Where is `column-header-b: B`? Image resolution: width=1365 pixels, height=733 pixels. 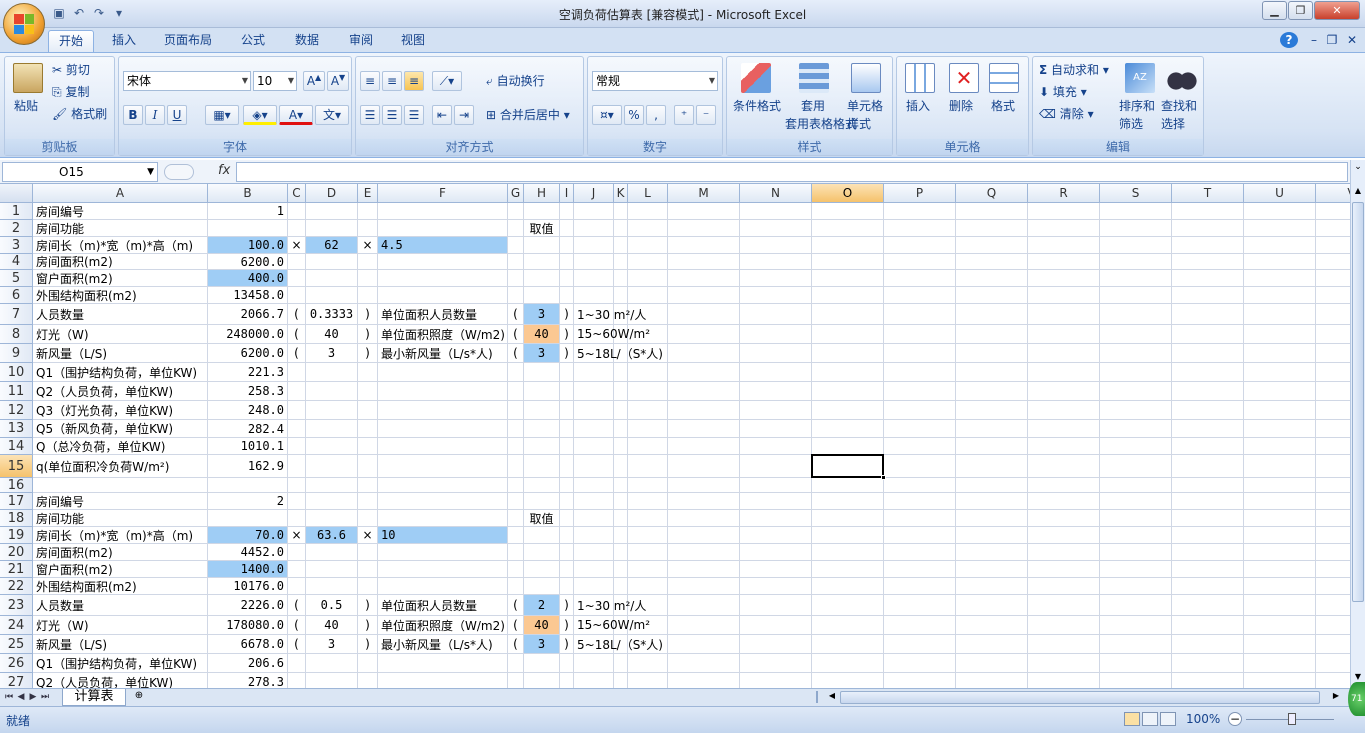 column-header-b: B is located at coordinates (248, 193).